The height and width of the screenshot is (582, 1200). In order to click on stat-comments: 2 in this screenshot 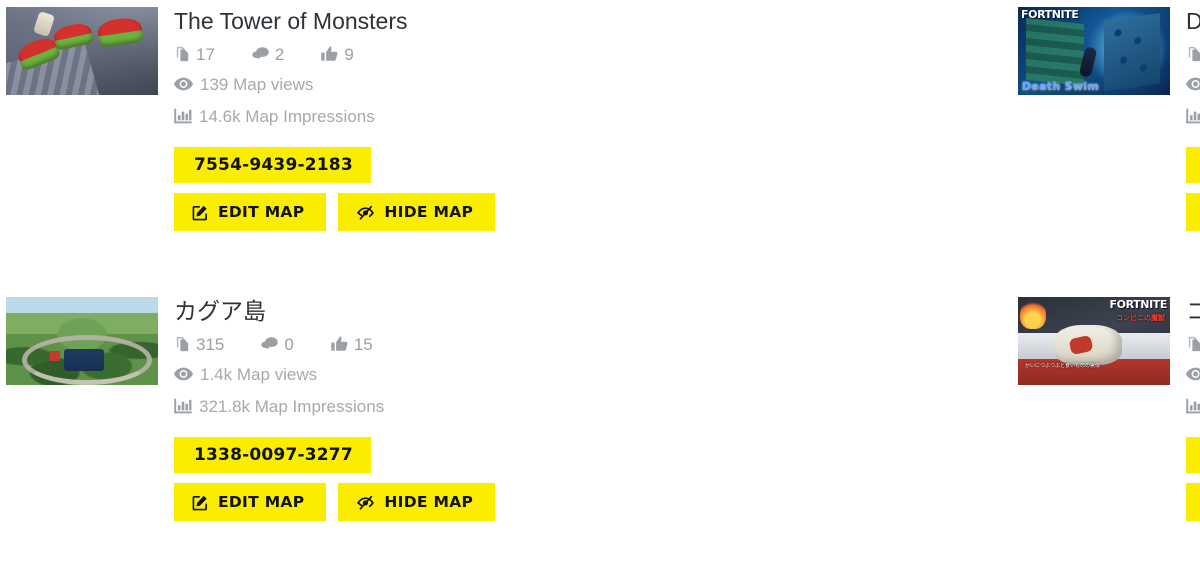, I will do `click(267, 54)`.